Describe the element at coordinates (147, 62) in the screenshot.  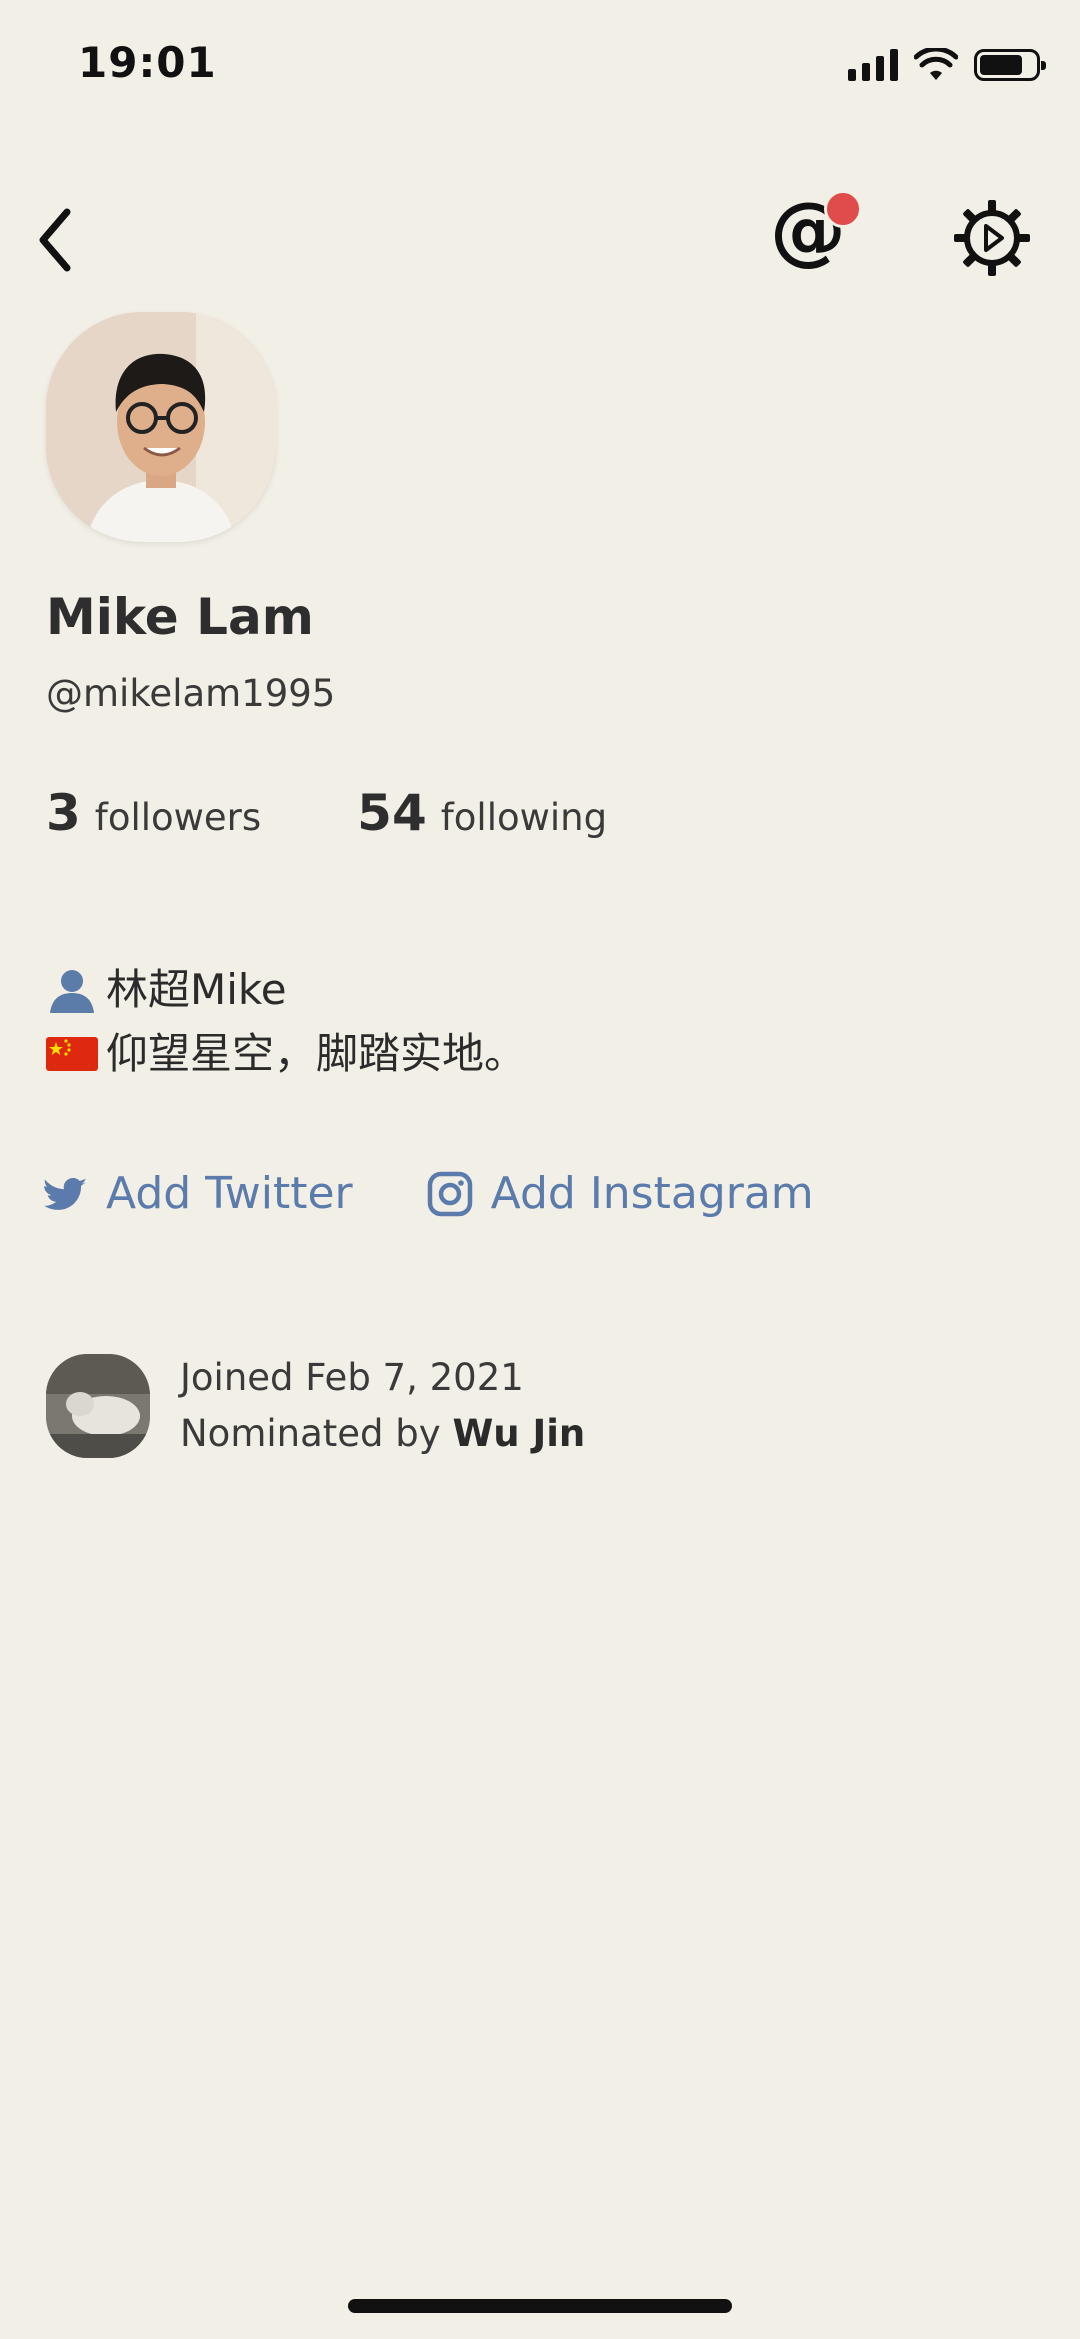
I see `status-time: 19:01` at that location.